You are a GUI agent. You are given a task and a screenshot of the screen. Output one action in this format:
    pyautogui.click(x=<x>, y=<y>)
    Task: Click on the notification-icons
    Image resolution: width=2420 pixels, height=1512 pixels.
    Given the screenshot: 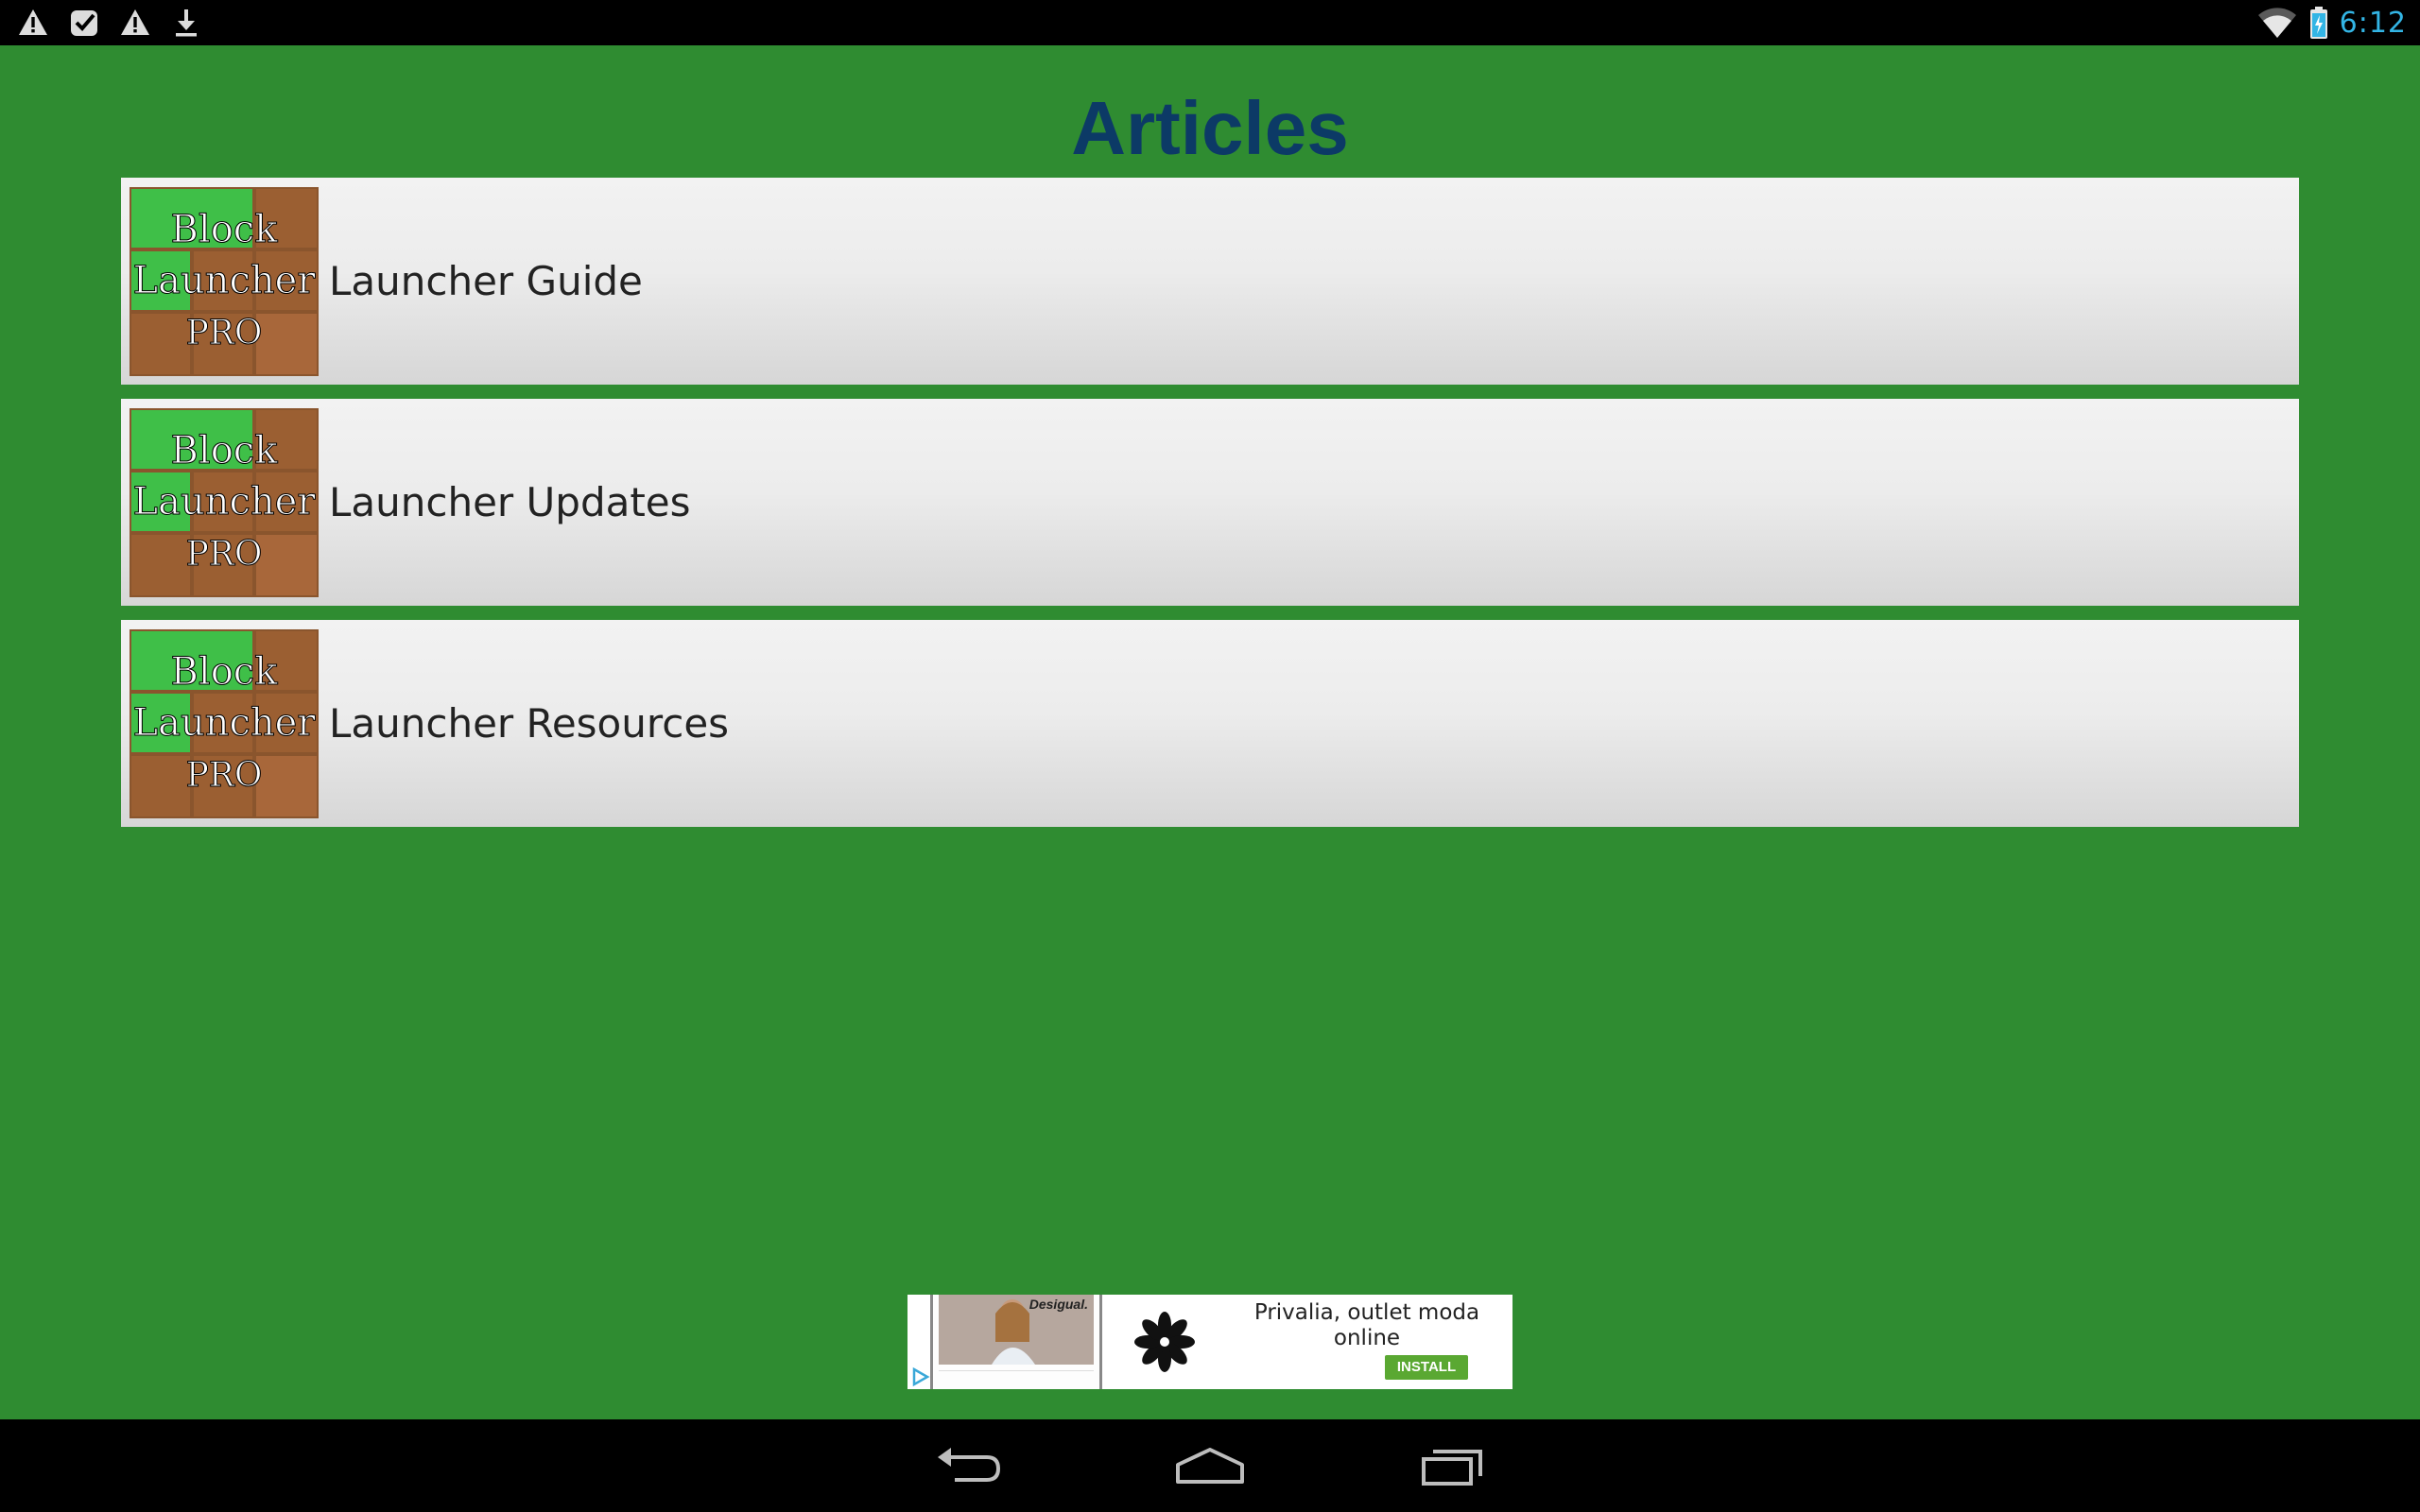 What is the action you would take?
    pyautogui.click(x=109, y=23)
    